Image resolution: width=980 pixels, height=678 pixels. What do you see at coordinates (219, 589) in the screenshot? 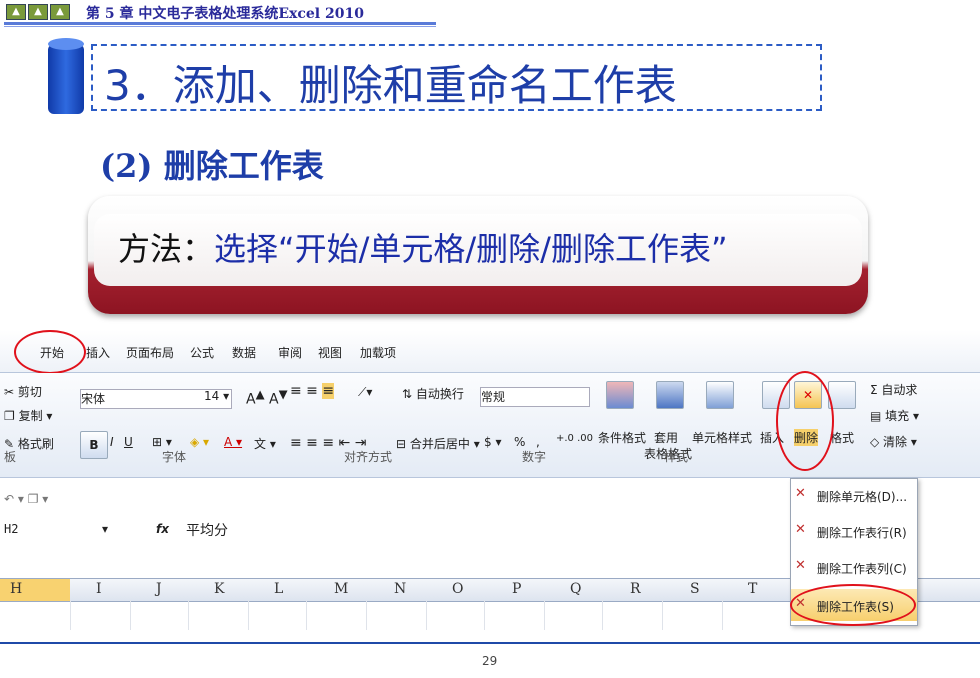
I see `column-header: K` at bounding box center [219, 589].